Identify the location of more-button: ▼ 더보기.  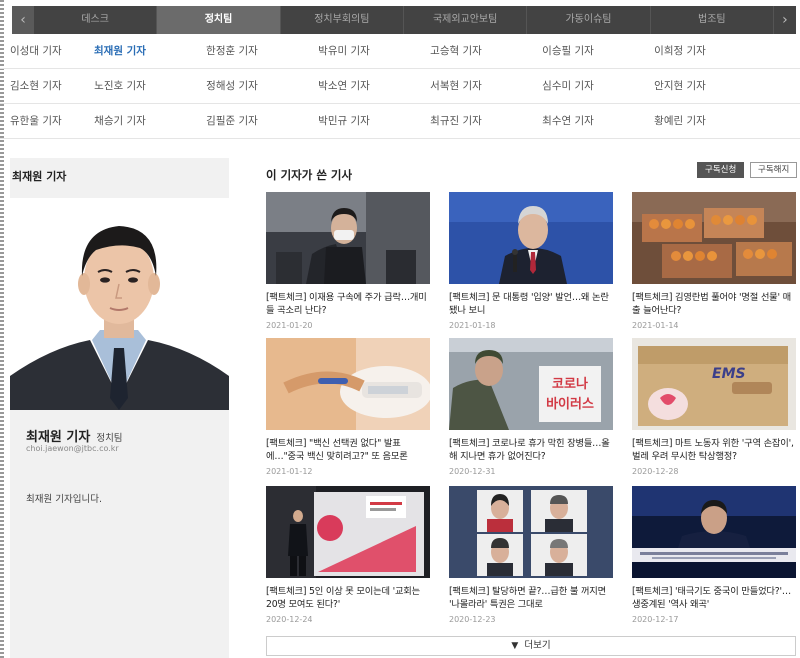
(531, 646).